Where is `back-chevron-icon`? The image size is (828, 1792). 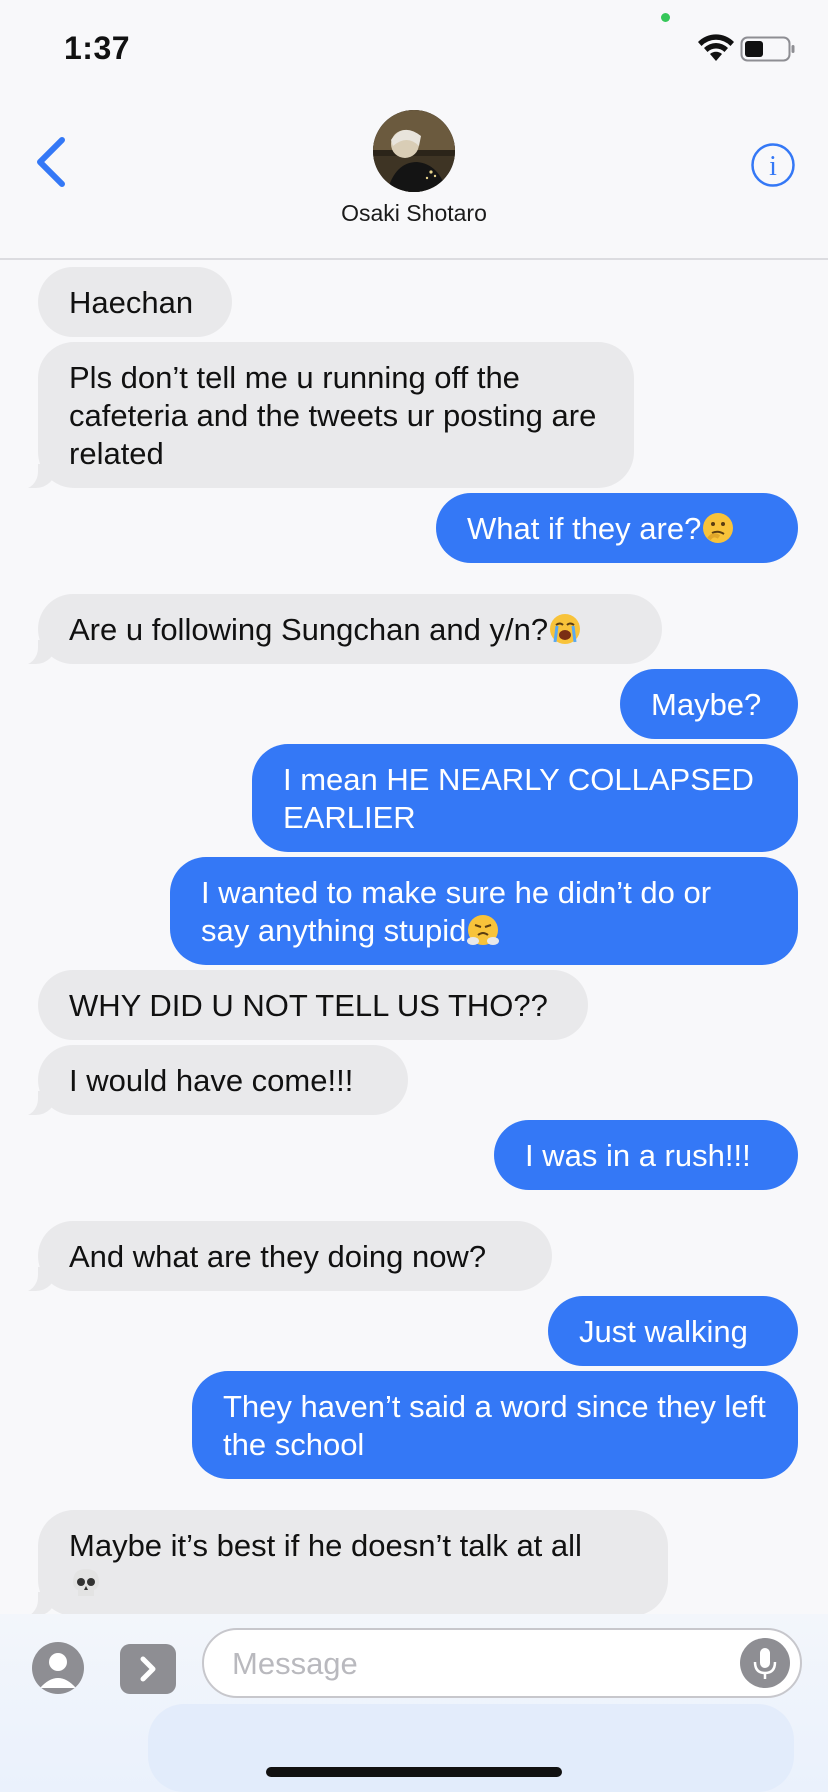
back-chevron-icon is located at coordinates (52, 162).